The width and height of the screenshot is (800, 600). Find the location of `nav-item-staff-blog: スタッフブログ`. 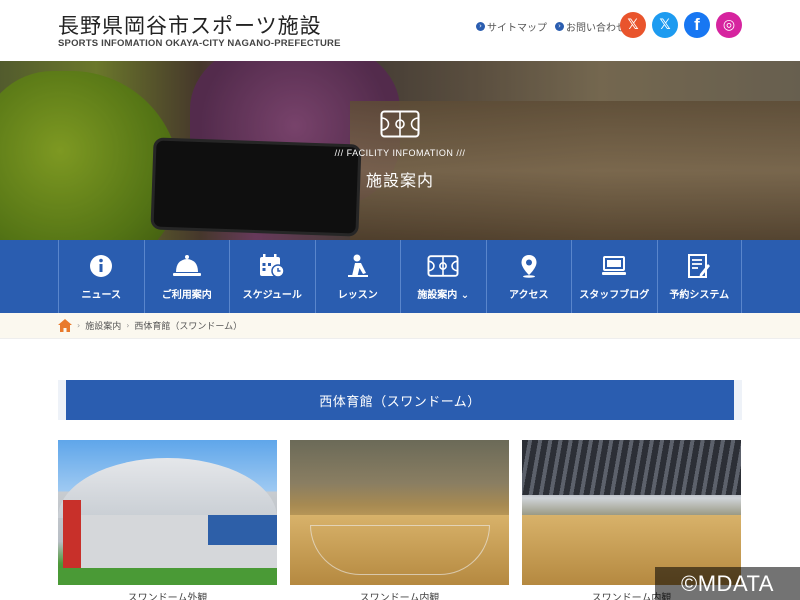

nav-item-staff-blog: スタッフブログ is located at coordinates (614, 276).